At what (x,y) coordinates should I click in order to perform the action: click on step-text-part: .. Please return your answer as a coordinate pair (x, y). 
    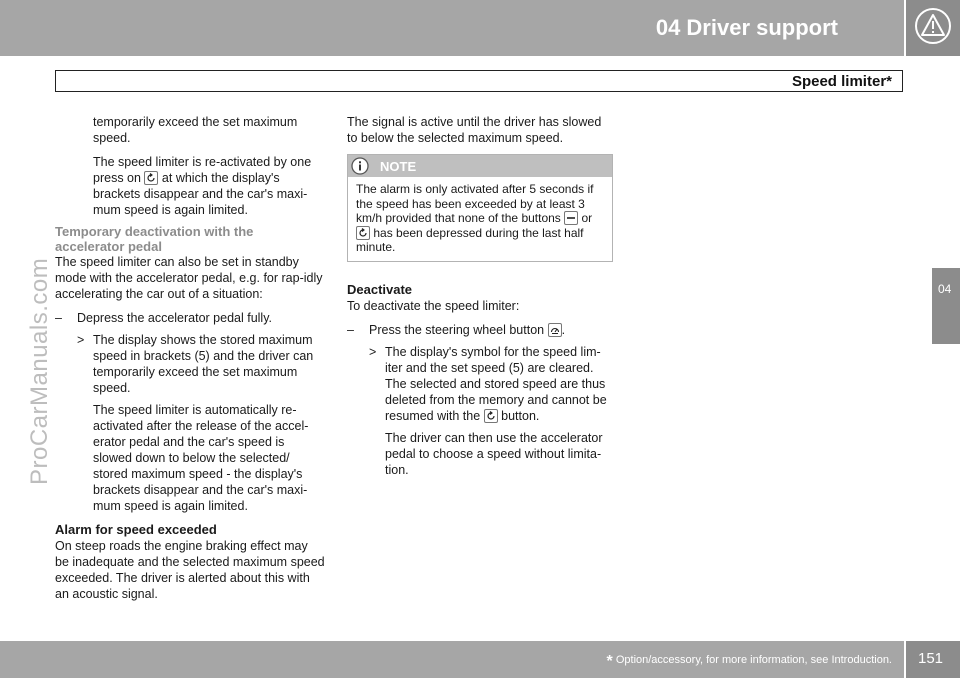
    Looking at the image, I should click on (563, 329).